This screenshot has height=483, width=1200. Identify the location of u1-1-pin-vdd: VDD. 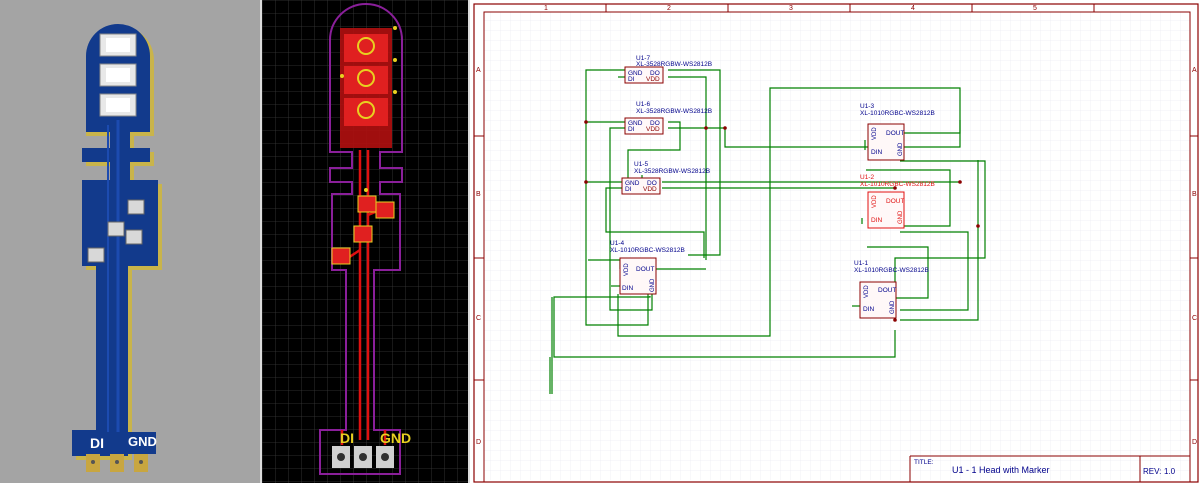
(867, 291).